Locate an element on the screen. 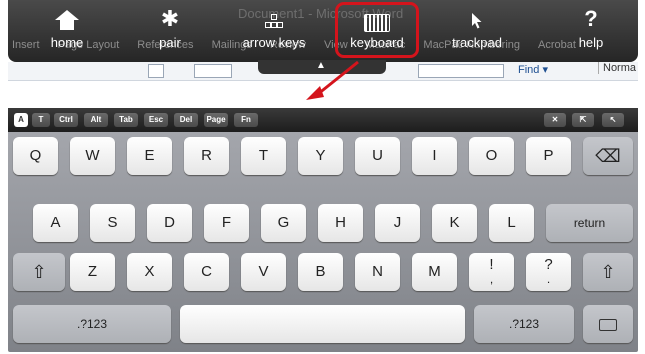  page-key: Page is located at coordinates (216, 120).